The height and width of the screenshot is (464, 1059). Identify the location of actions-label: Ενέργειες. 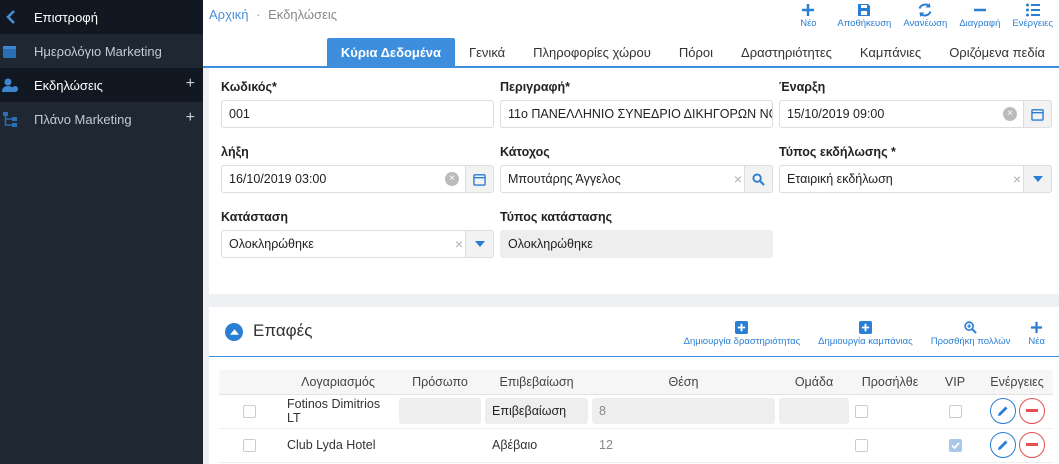
(1032, 23).